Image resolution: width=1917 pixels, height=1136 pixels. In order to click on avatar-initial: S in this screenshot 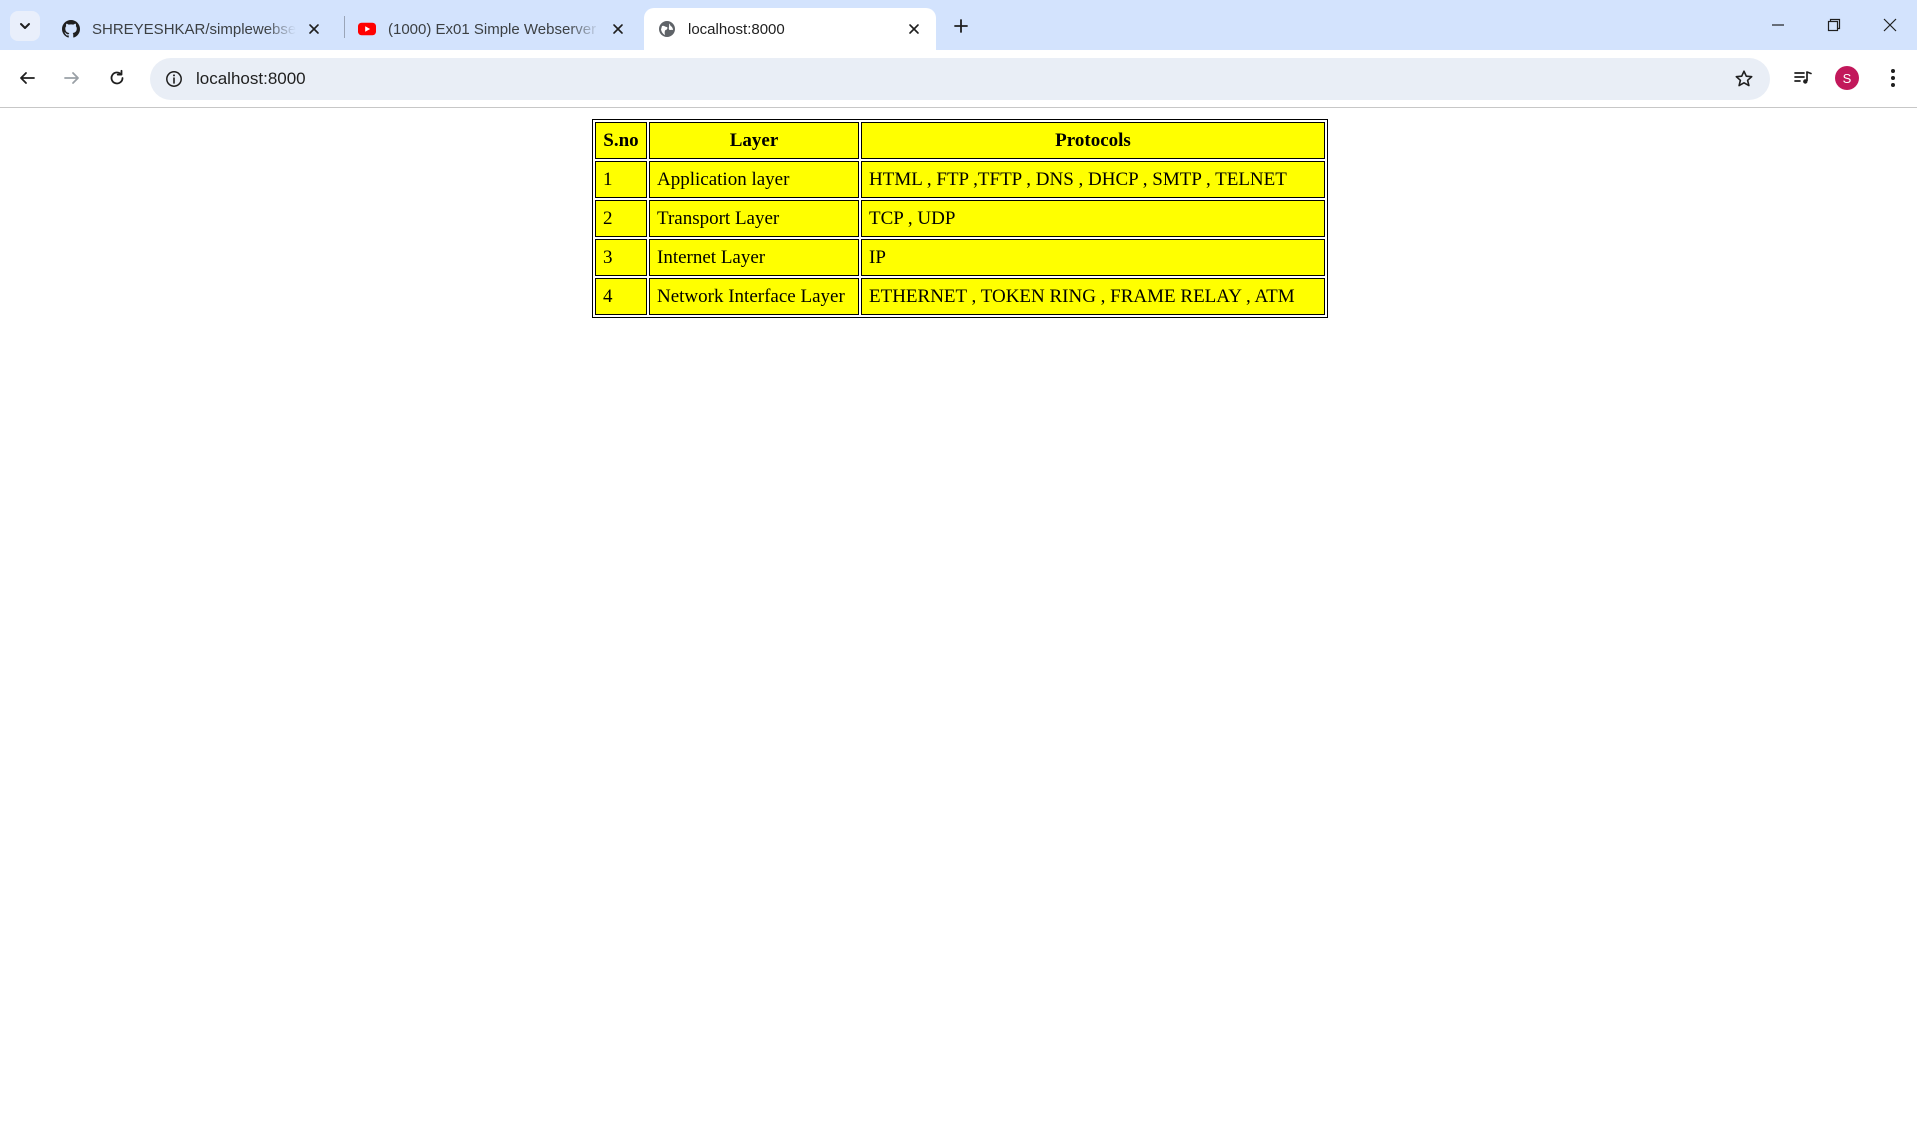, I will do `click(1847, 78)`.